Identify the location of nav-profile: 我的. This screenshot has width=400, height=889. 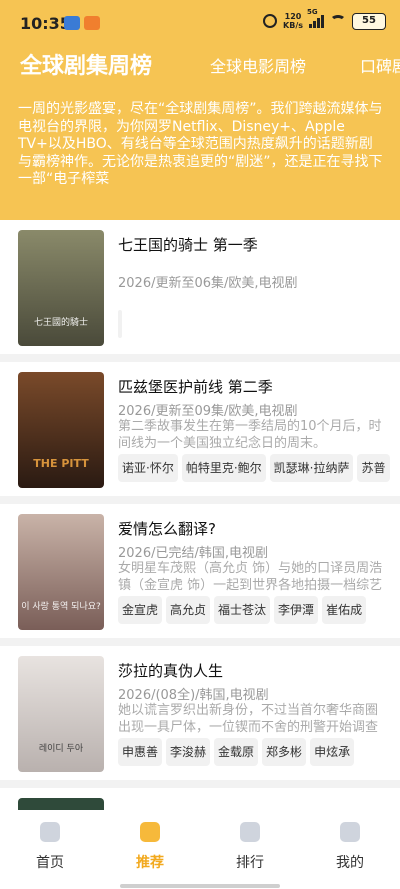
(350, 845).